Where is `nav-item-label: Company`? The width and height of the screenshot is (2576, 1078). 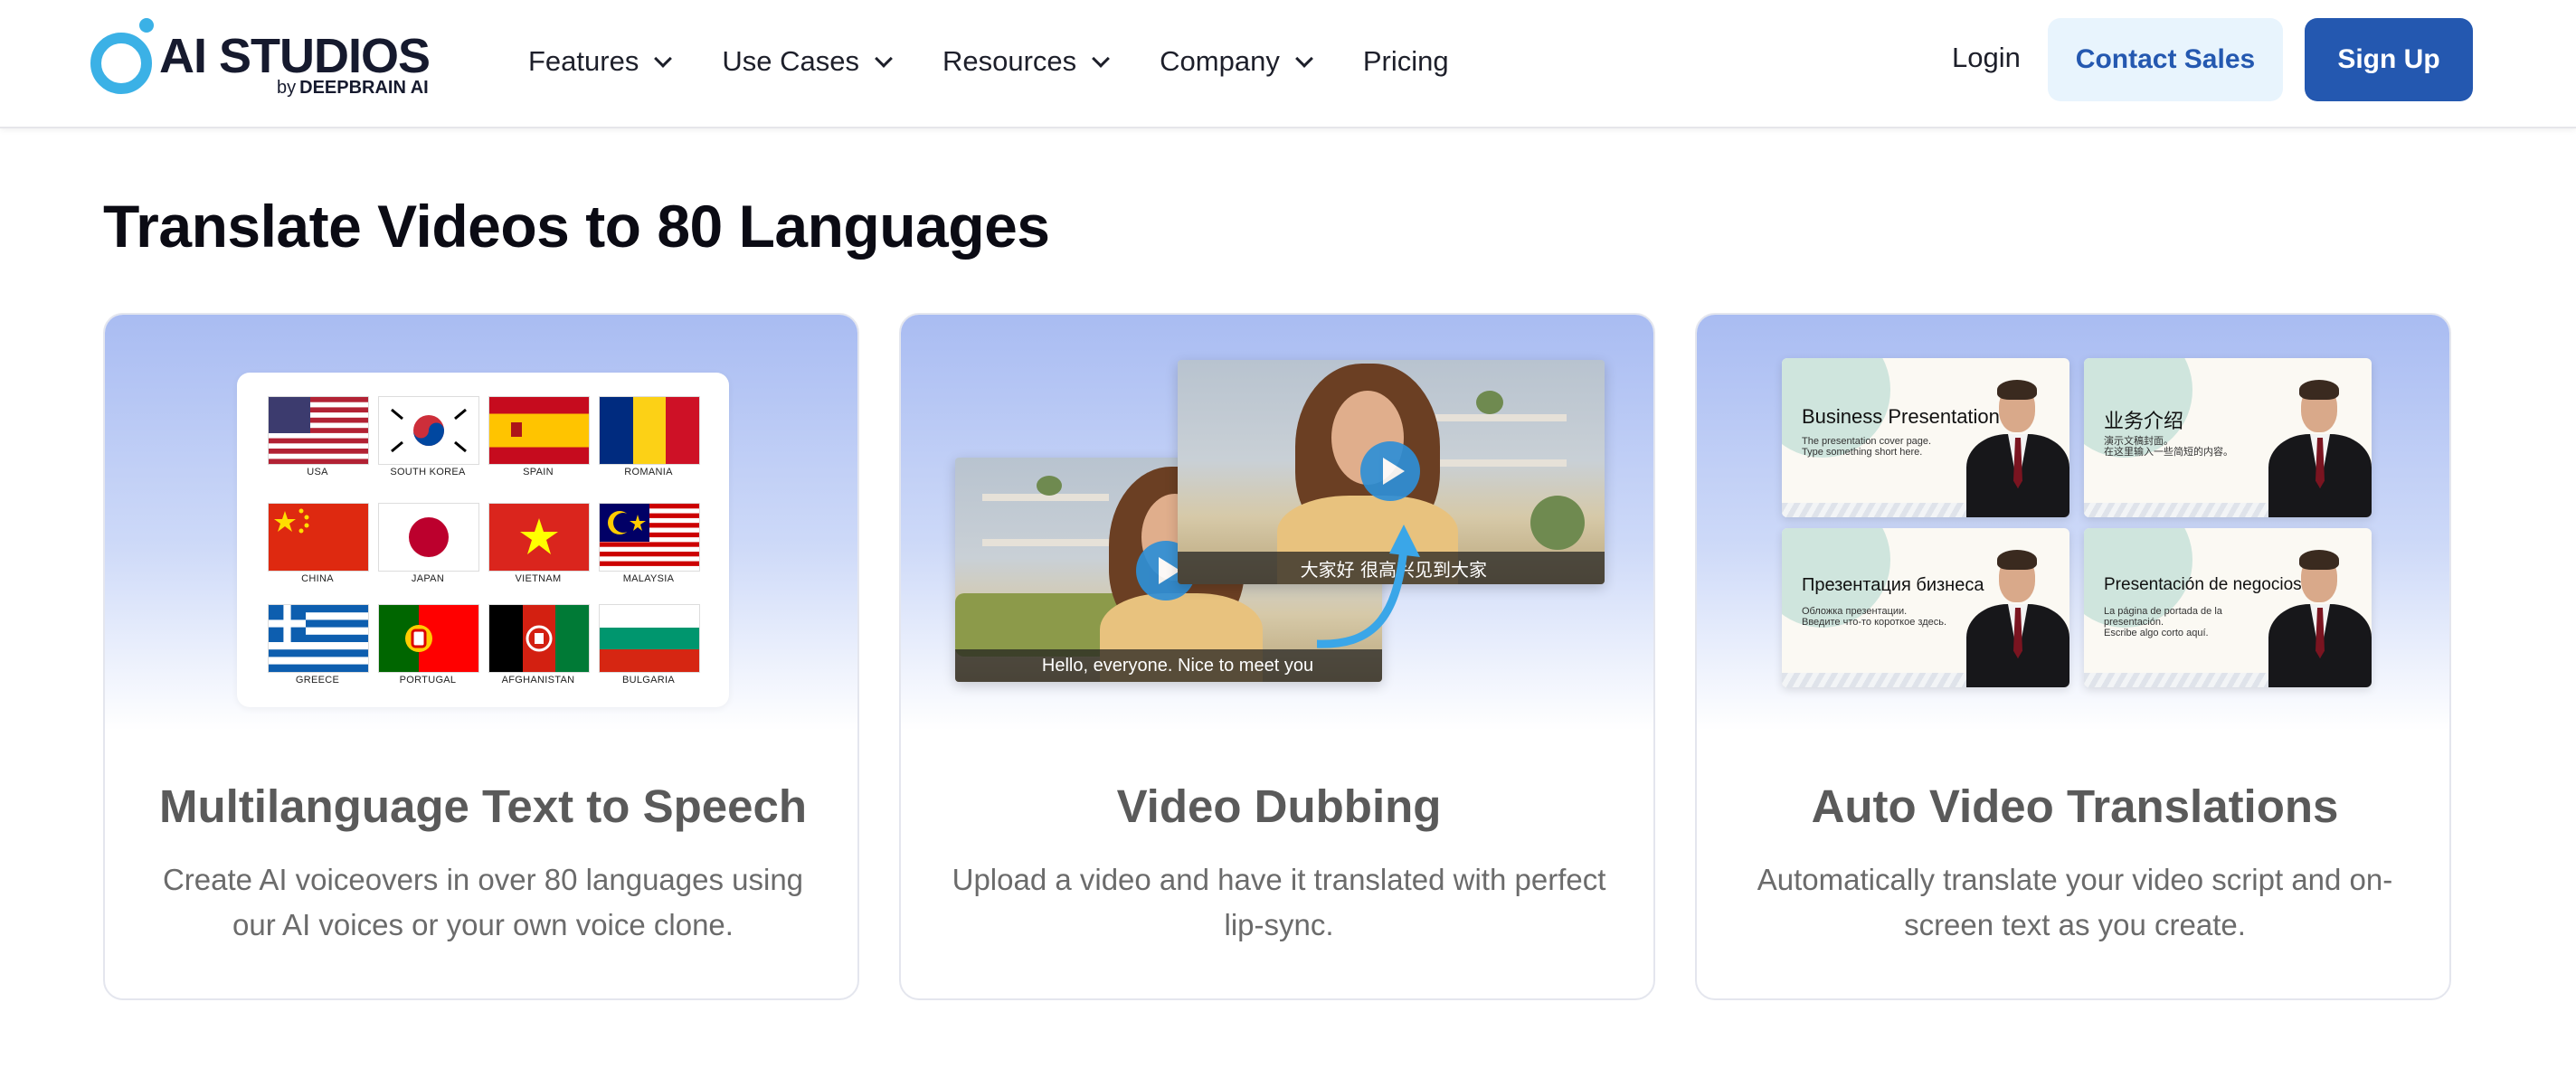 nav-item-label: Company is located at coordinates (1220, 61).